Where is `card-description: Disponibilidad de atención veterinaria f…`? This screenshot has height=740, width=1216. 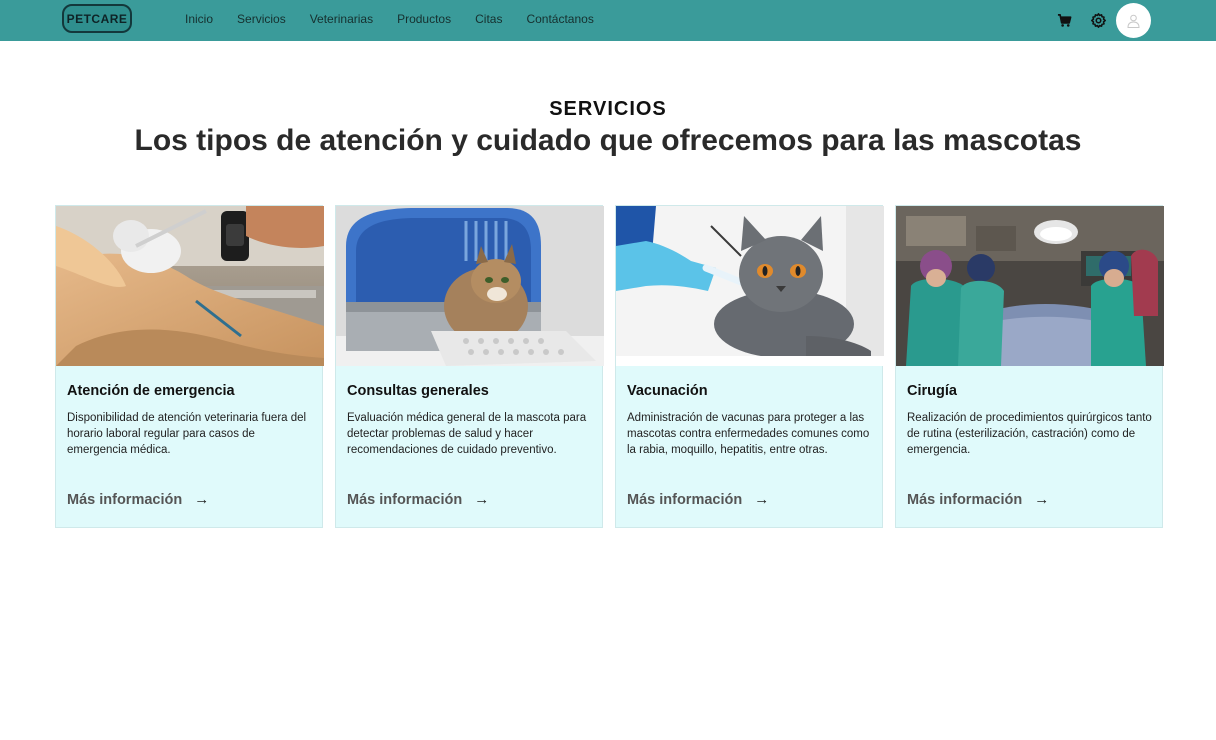 card-description: Disponibilidad de atención veterinaria f… is located at coordinates (187, 434).